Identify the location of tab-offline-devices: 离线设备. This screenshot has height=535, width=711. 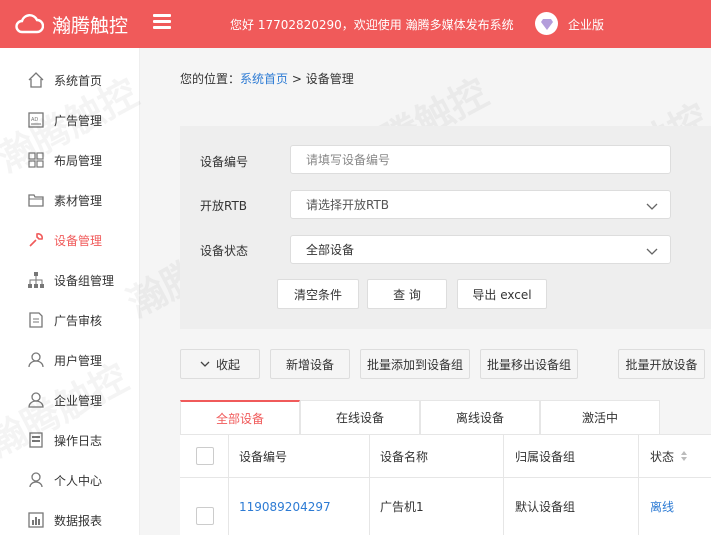
(480, 417).